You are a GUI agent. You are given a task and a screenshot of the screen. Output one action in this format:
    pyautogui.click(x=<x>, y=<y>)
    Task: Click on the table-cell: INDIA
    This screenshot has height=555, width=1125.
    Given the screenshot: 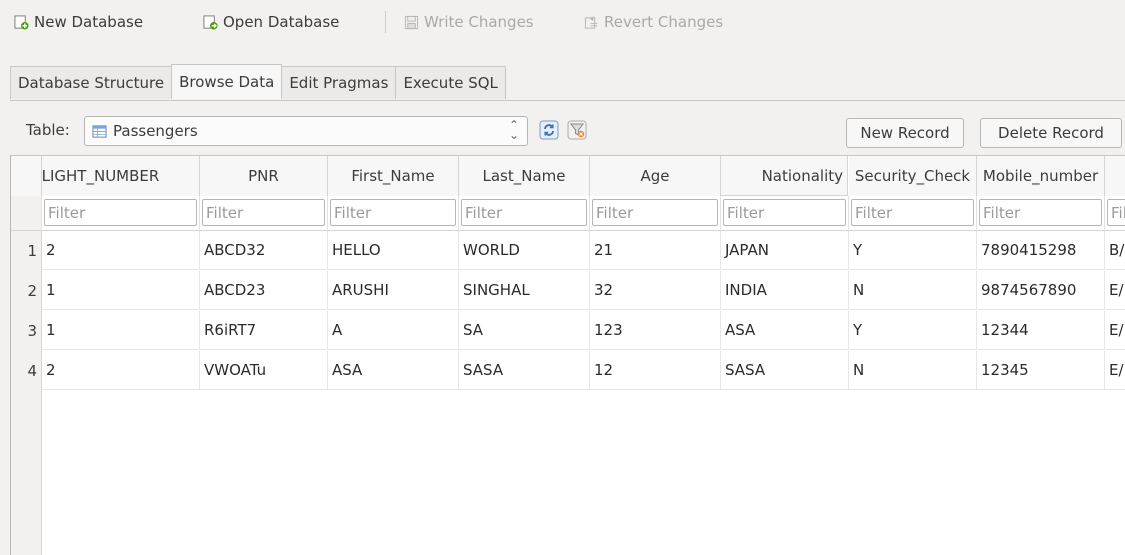 What is the action you would take?
    pyautogui.click(x=785, y=290)
    